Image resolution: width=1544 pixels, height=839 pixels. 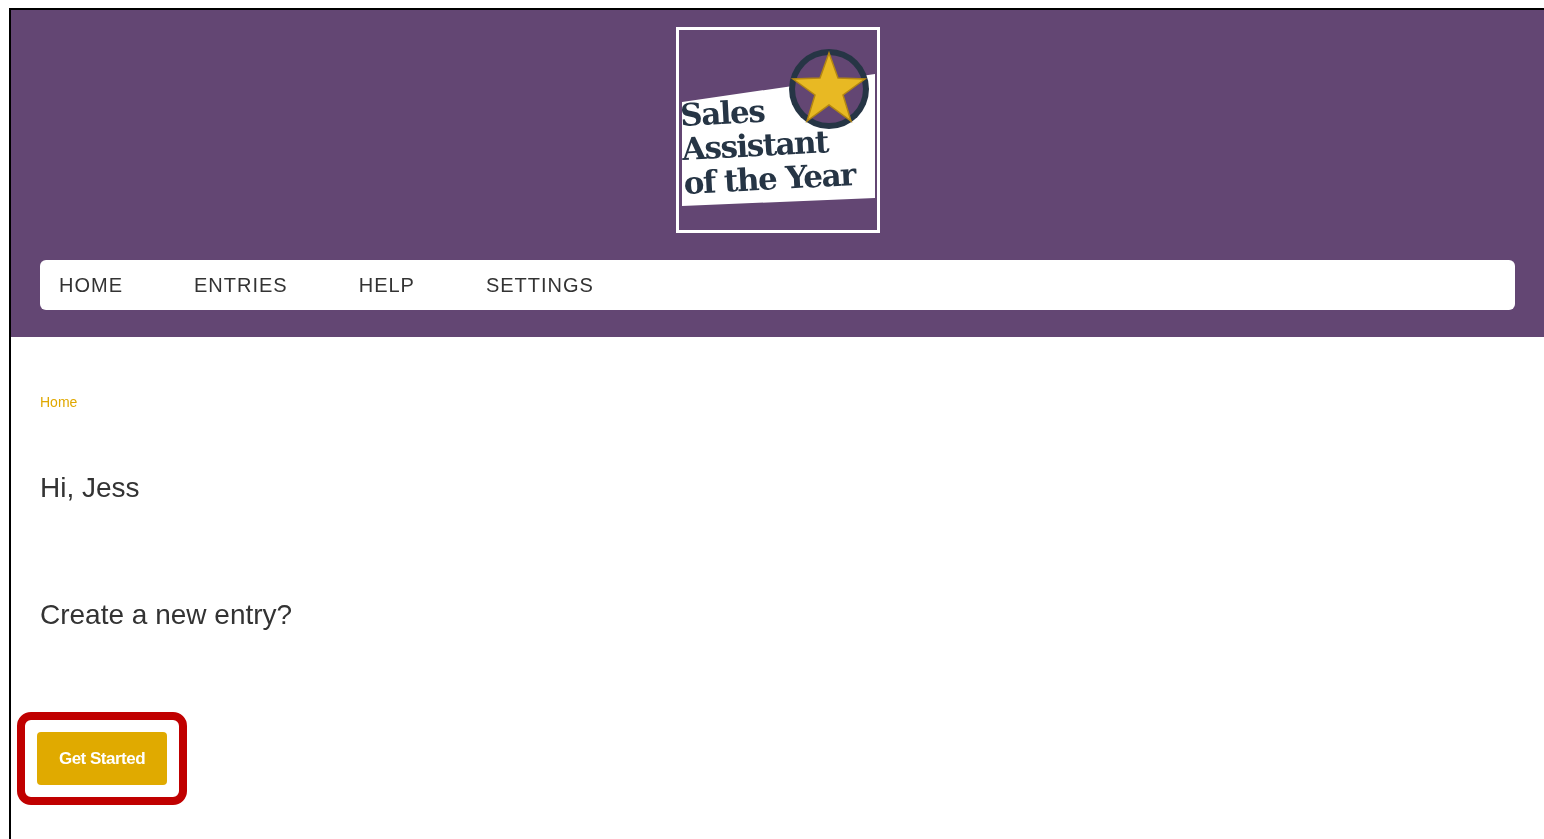 What do you see at coordinates (90, 488) in the screenshot?
I see `greeting: Hi, Jess` at bounding box center [90, 488].